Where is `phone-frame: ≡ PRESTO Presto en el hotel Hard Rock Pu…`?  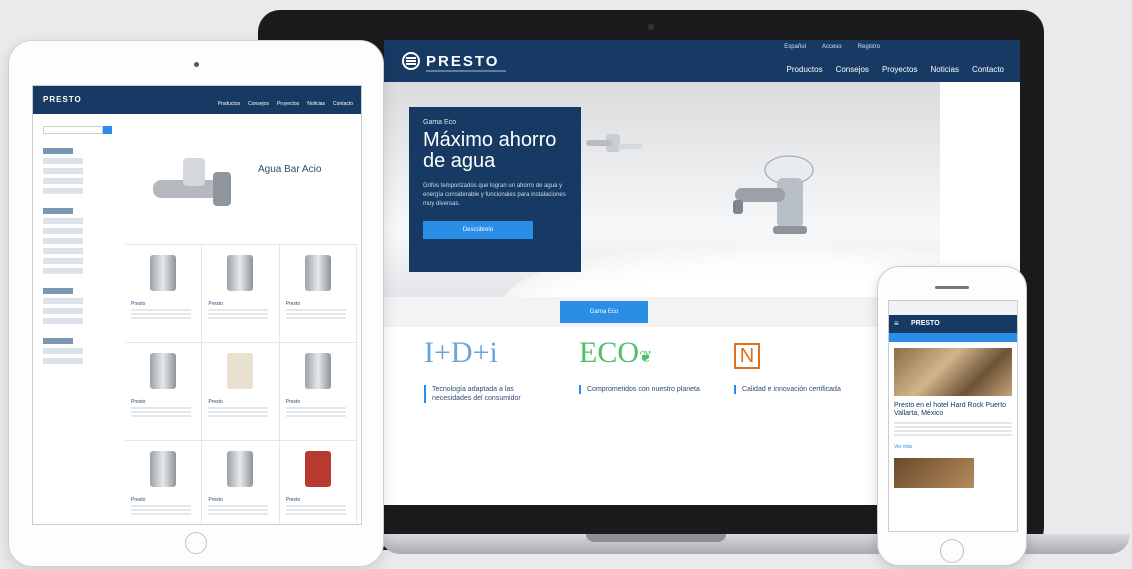
phone-frame: ≡ PRESTO Presto en el hotel Hard Rock Pu… is located at coordinates (952, 416).